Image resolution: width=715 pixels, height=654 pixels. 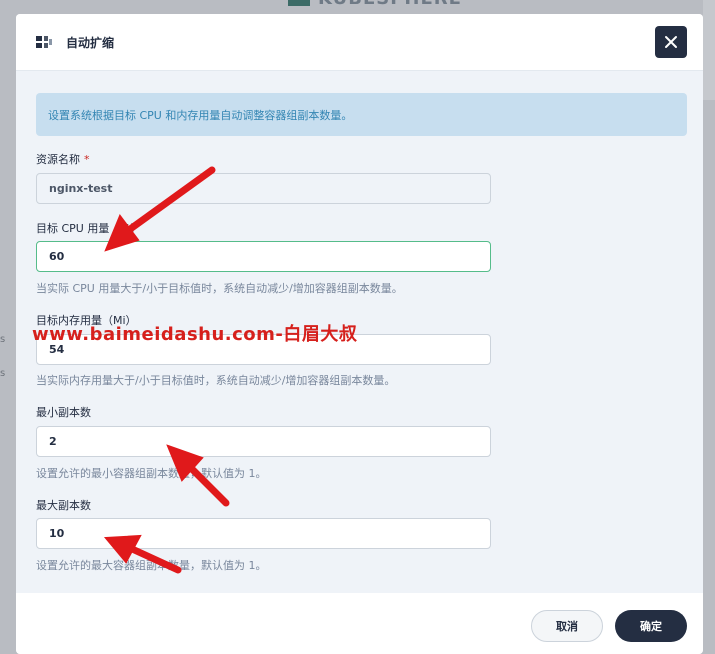 What do you see at coordinates (299, 3) in the screenshot?
I see `kubesphere-logo-icon` at bounding box center [299, 3].